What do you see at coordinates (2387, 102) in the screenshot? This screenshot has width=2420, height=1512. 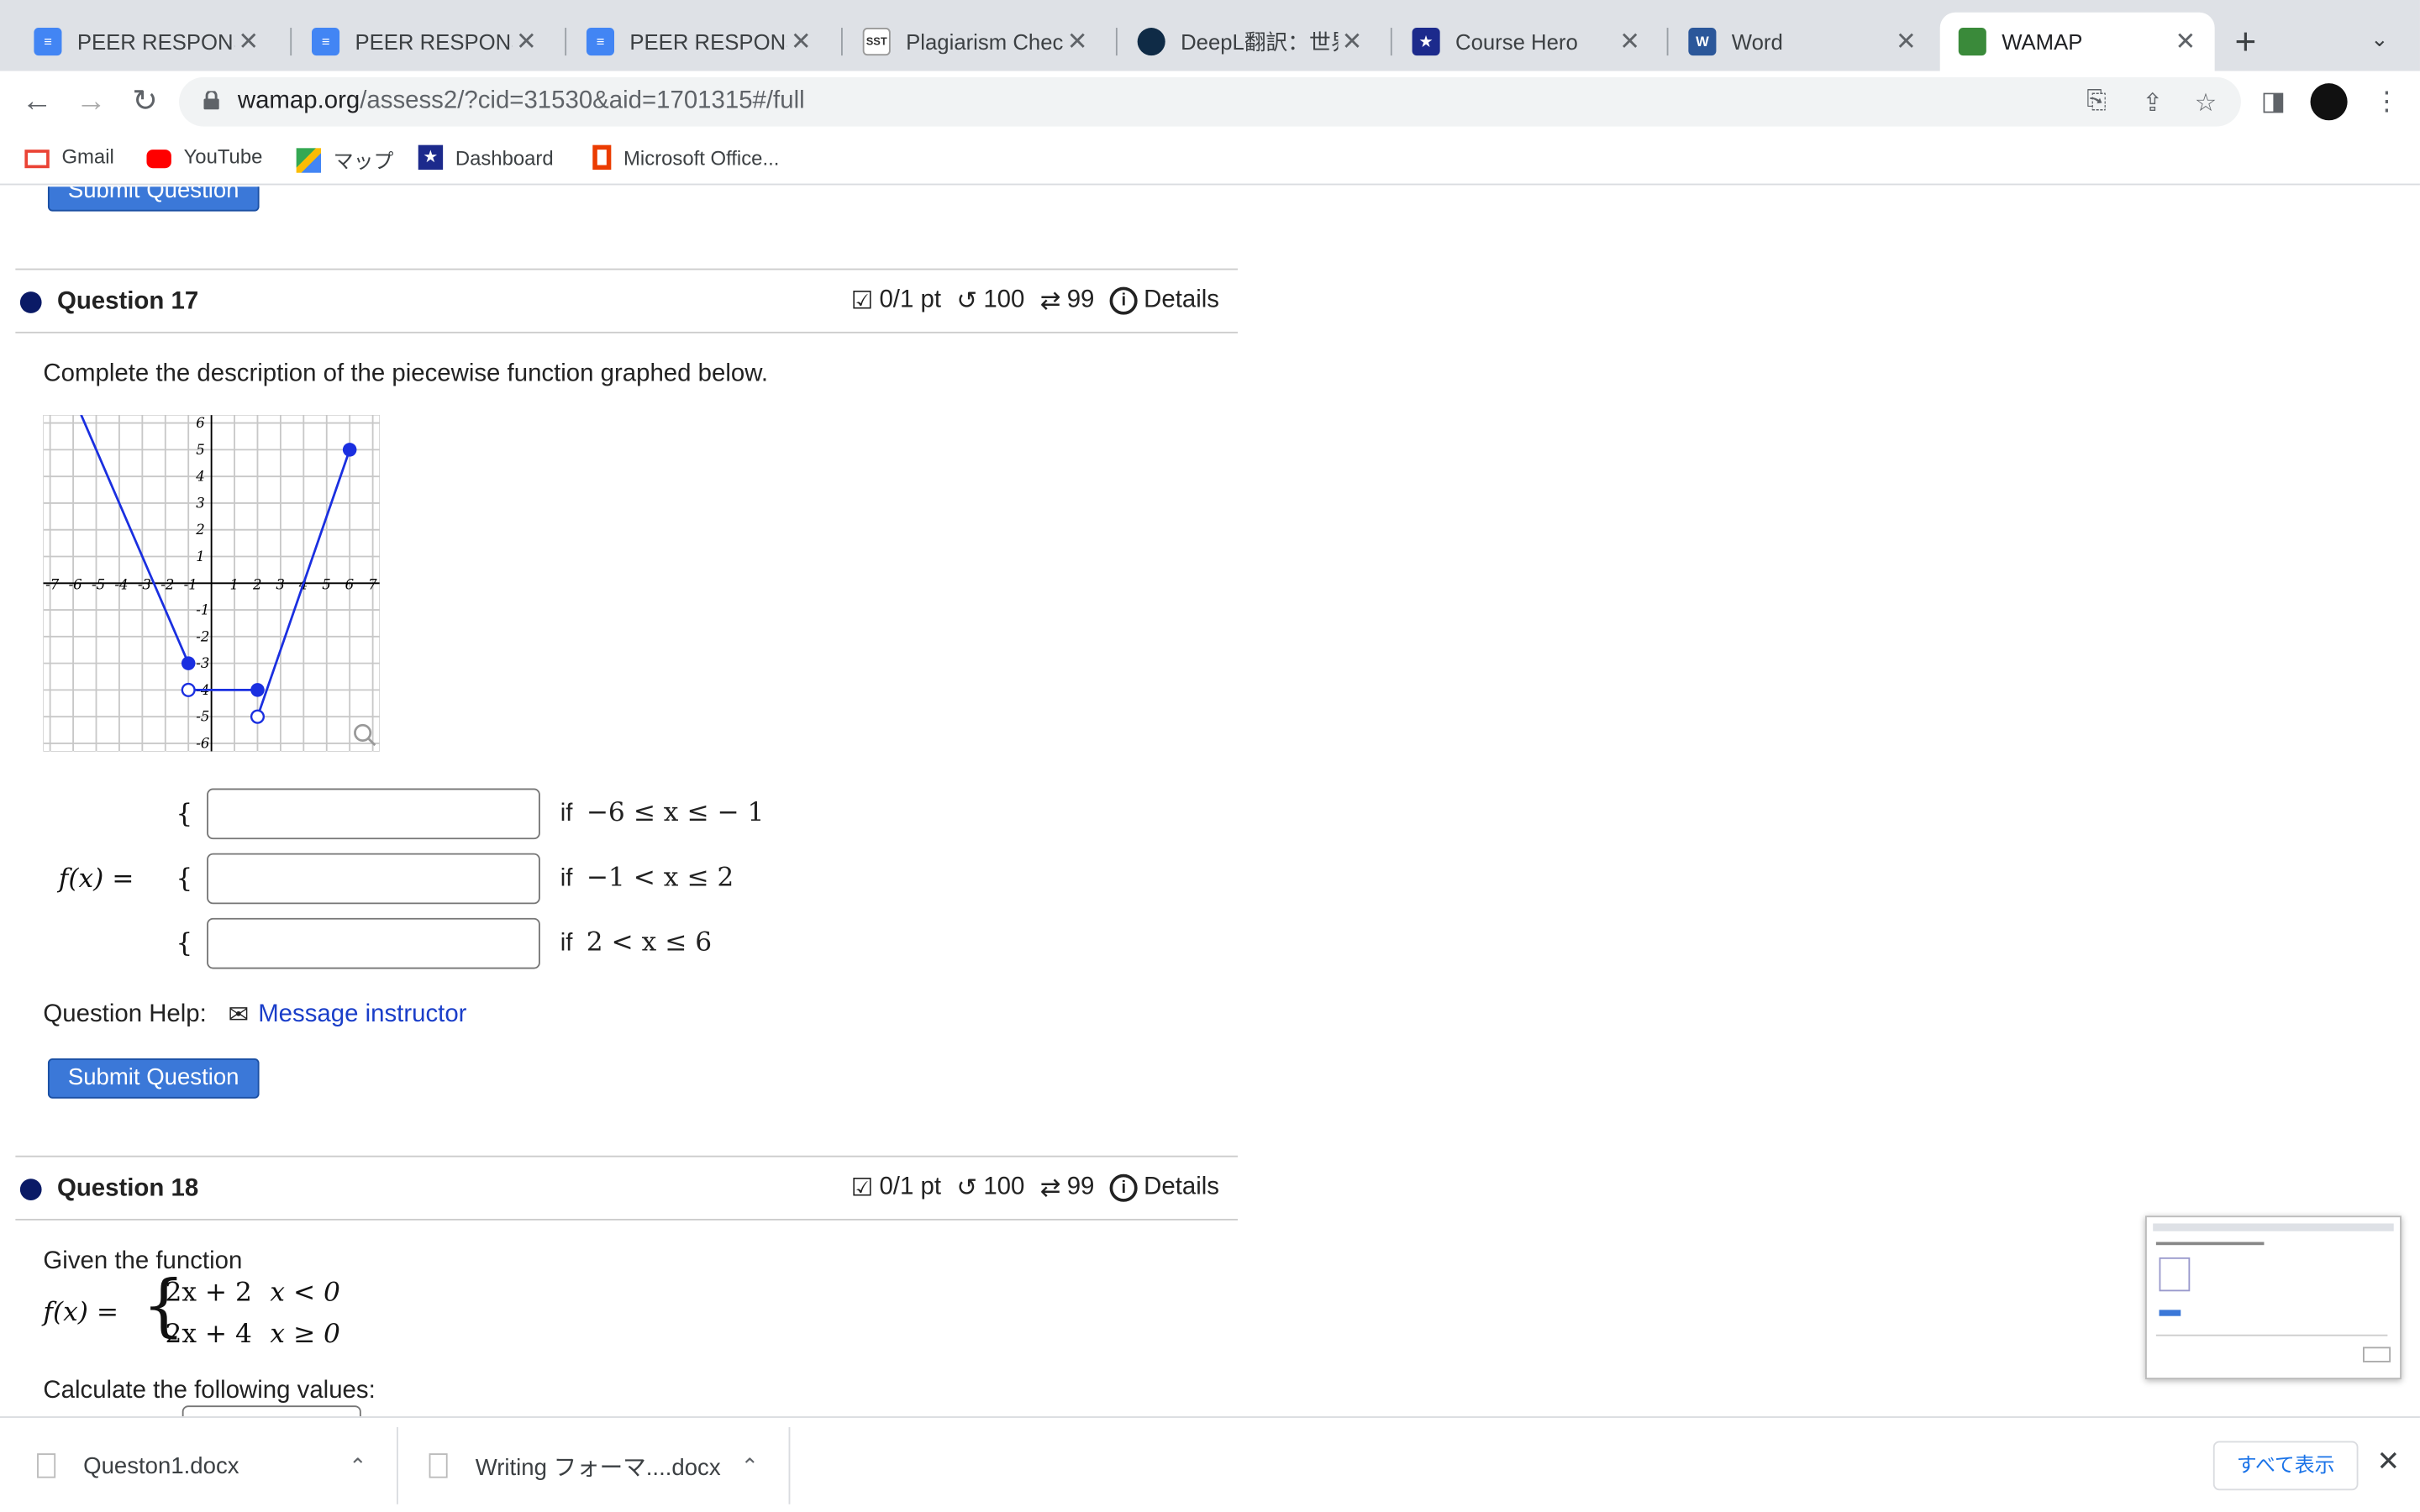 I see `menu-kebab-icon: ⋮` at bounding box center [2387, 102].